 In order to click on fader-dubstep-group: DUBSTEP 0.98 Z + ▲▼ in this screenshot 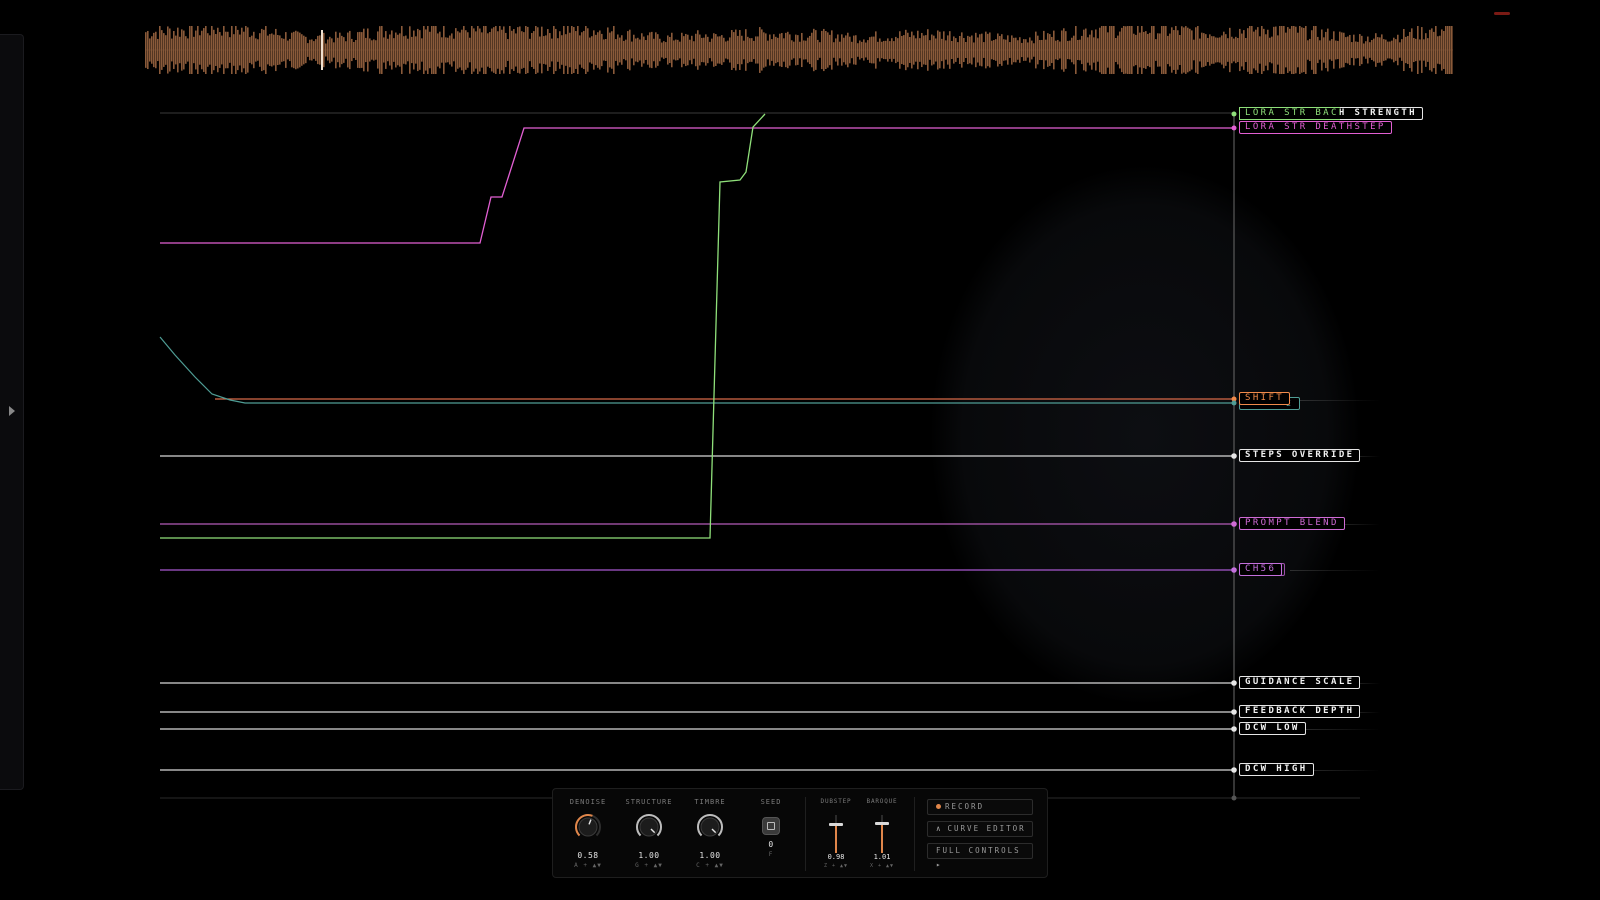, I will do `click(836, 833)`.